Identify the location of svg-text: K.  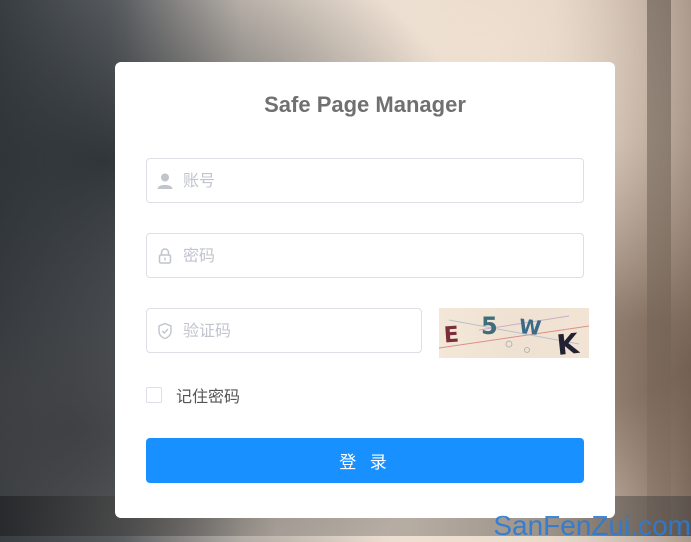
(568, 342).